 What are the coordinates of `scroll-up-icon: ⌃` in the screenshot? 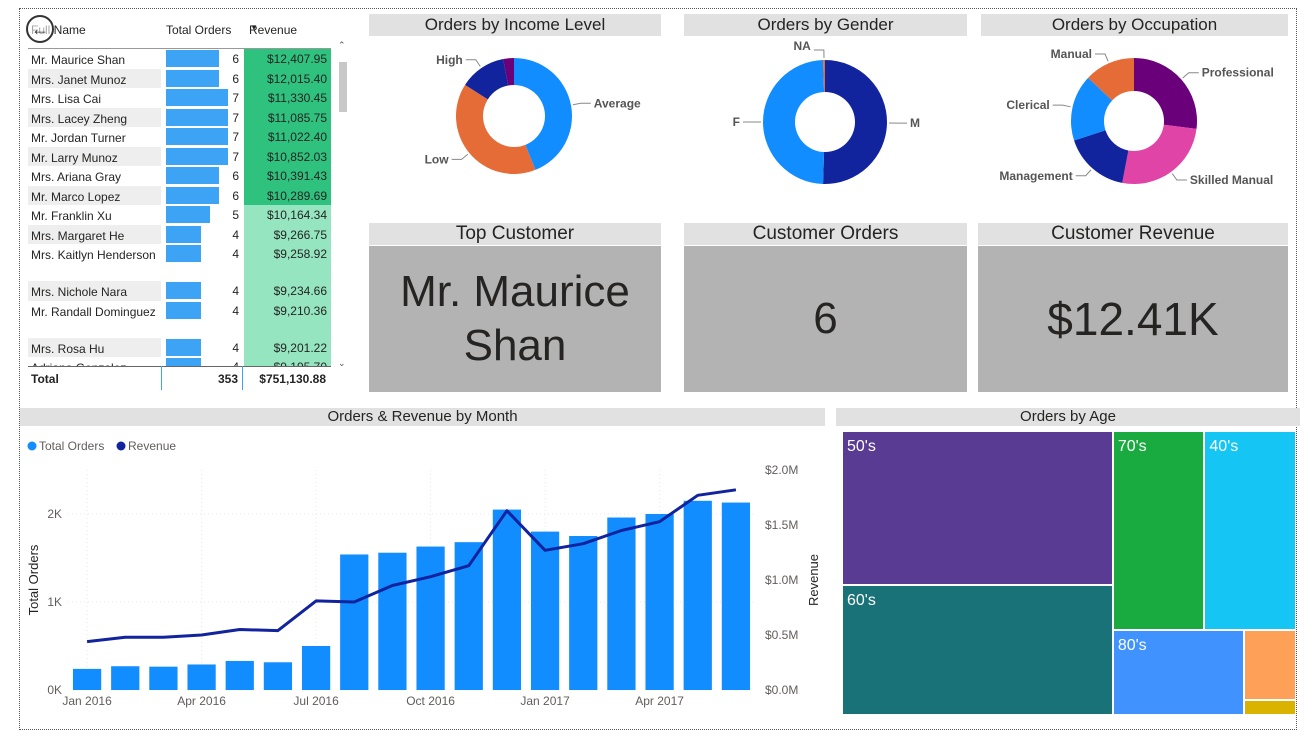 It's located at (342, 45).